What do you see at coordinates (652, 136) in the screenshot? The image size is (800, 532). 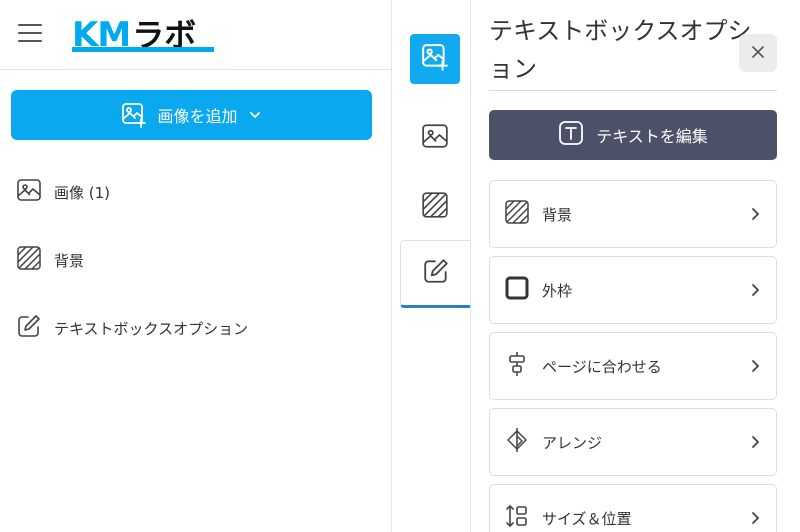 I see `edit-text-label: テキストを編集` at bounding box center [652, 136].